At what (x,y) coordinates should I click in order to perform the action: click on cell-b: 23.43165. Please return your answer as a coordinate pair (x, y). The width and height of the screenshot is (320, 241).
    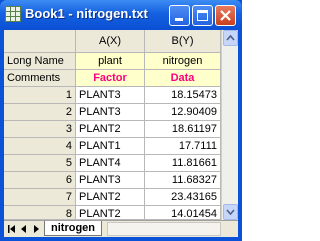
    Looking at the image, I should click on (183, 197).